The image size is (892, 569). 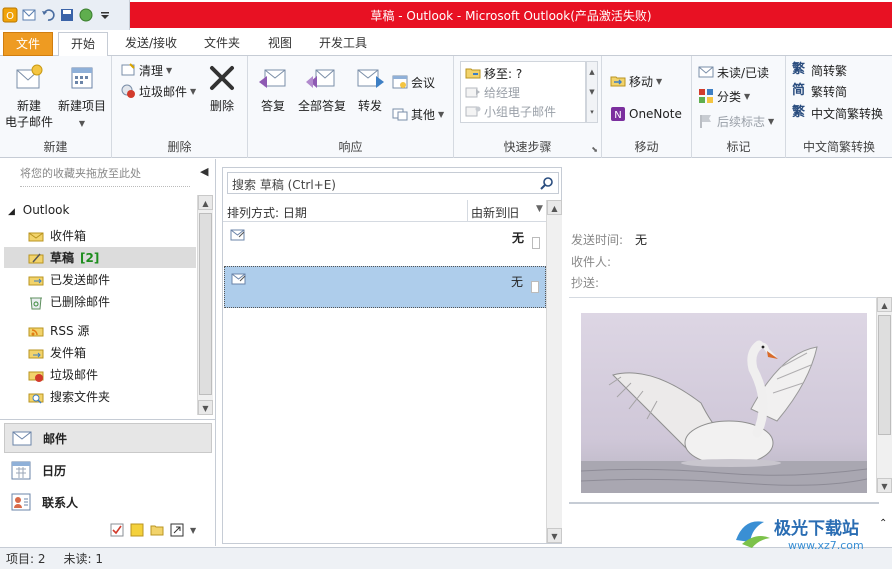 I want to click on reading-scrollbar: ▲ ▼, so click(x=884, y=395).